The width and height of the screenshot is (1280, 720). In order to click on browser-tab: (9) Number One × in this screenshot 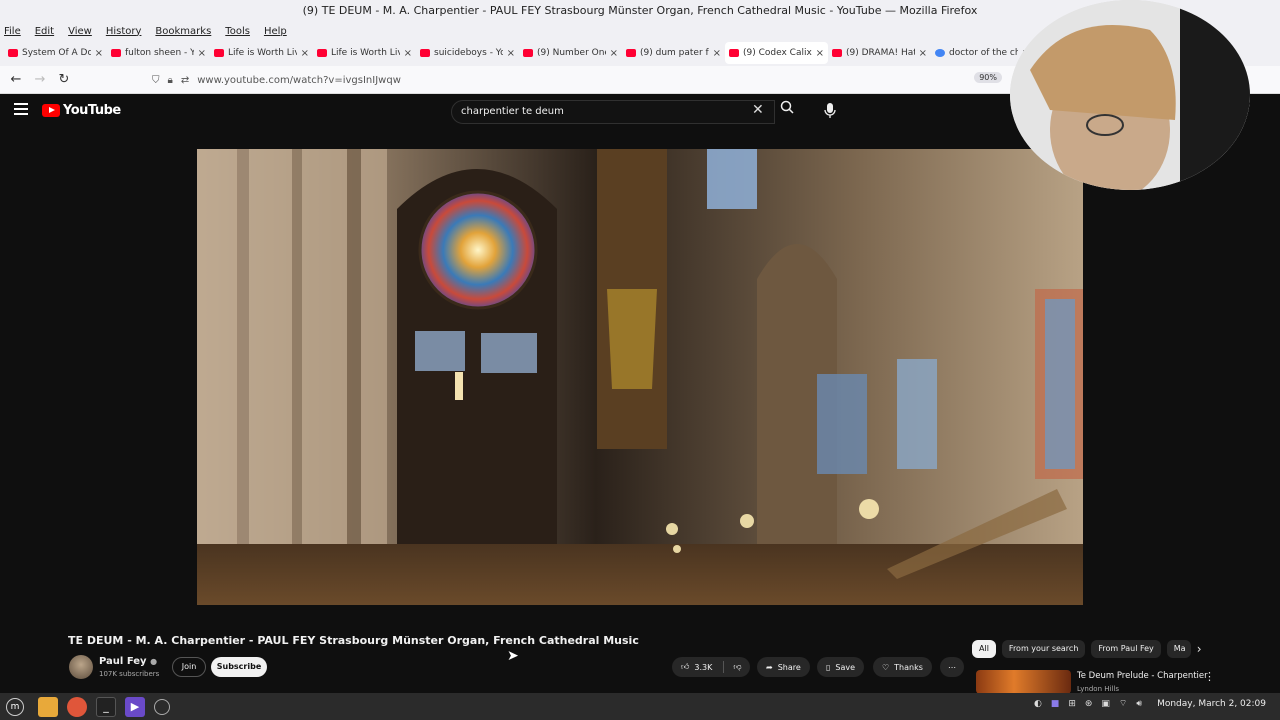, I will do `click(570, 53)`.